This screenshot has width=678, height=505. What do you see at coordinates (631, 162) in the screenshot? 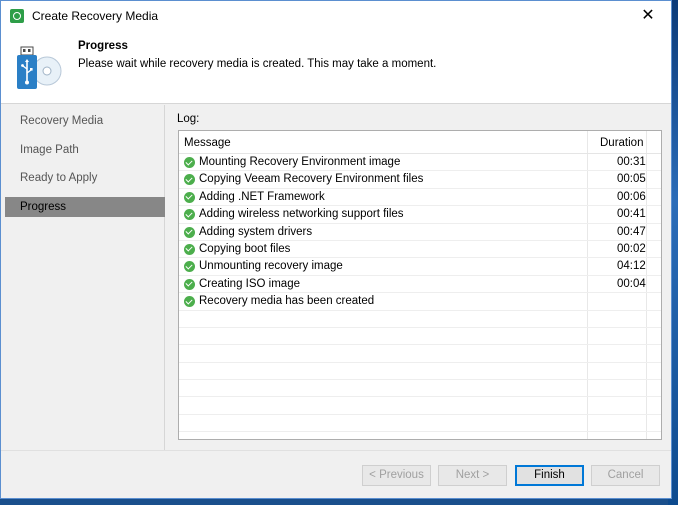
I see `log-duration: 00:31` at bounding box center [631, 162].